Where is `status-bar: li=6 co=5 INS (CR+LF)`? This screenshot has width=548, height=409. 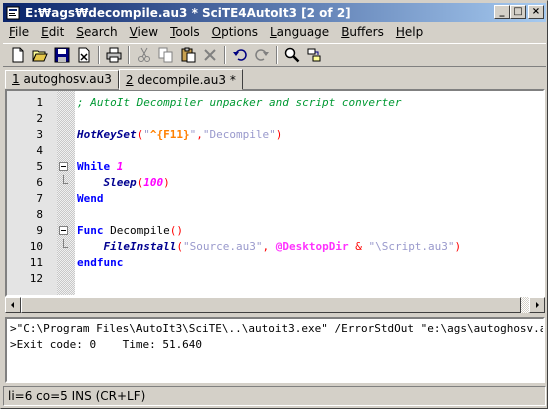
status-bar: li=6 co=5 INS (CR+LF) is located at coordinates (274, 396).